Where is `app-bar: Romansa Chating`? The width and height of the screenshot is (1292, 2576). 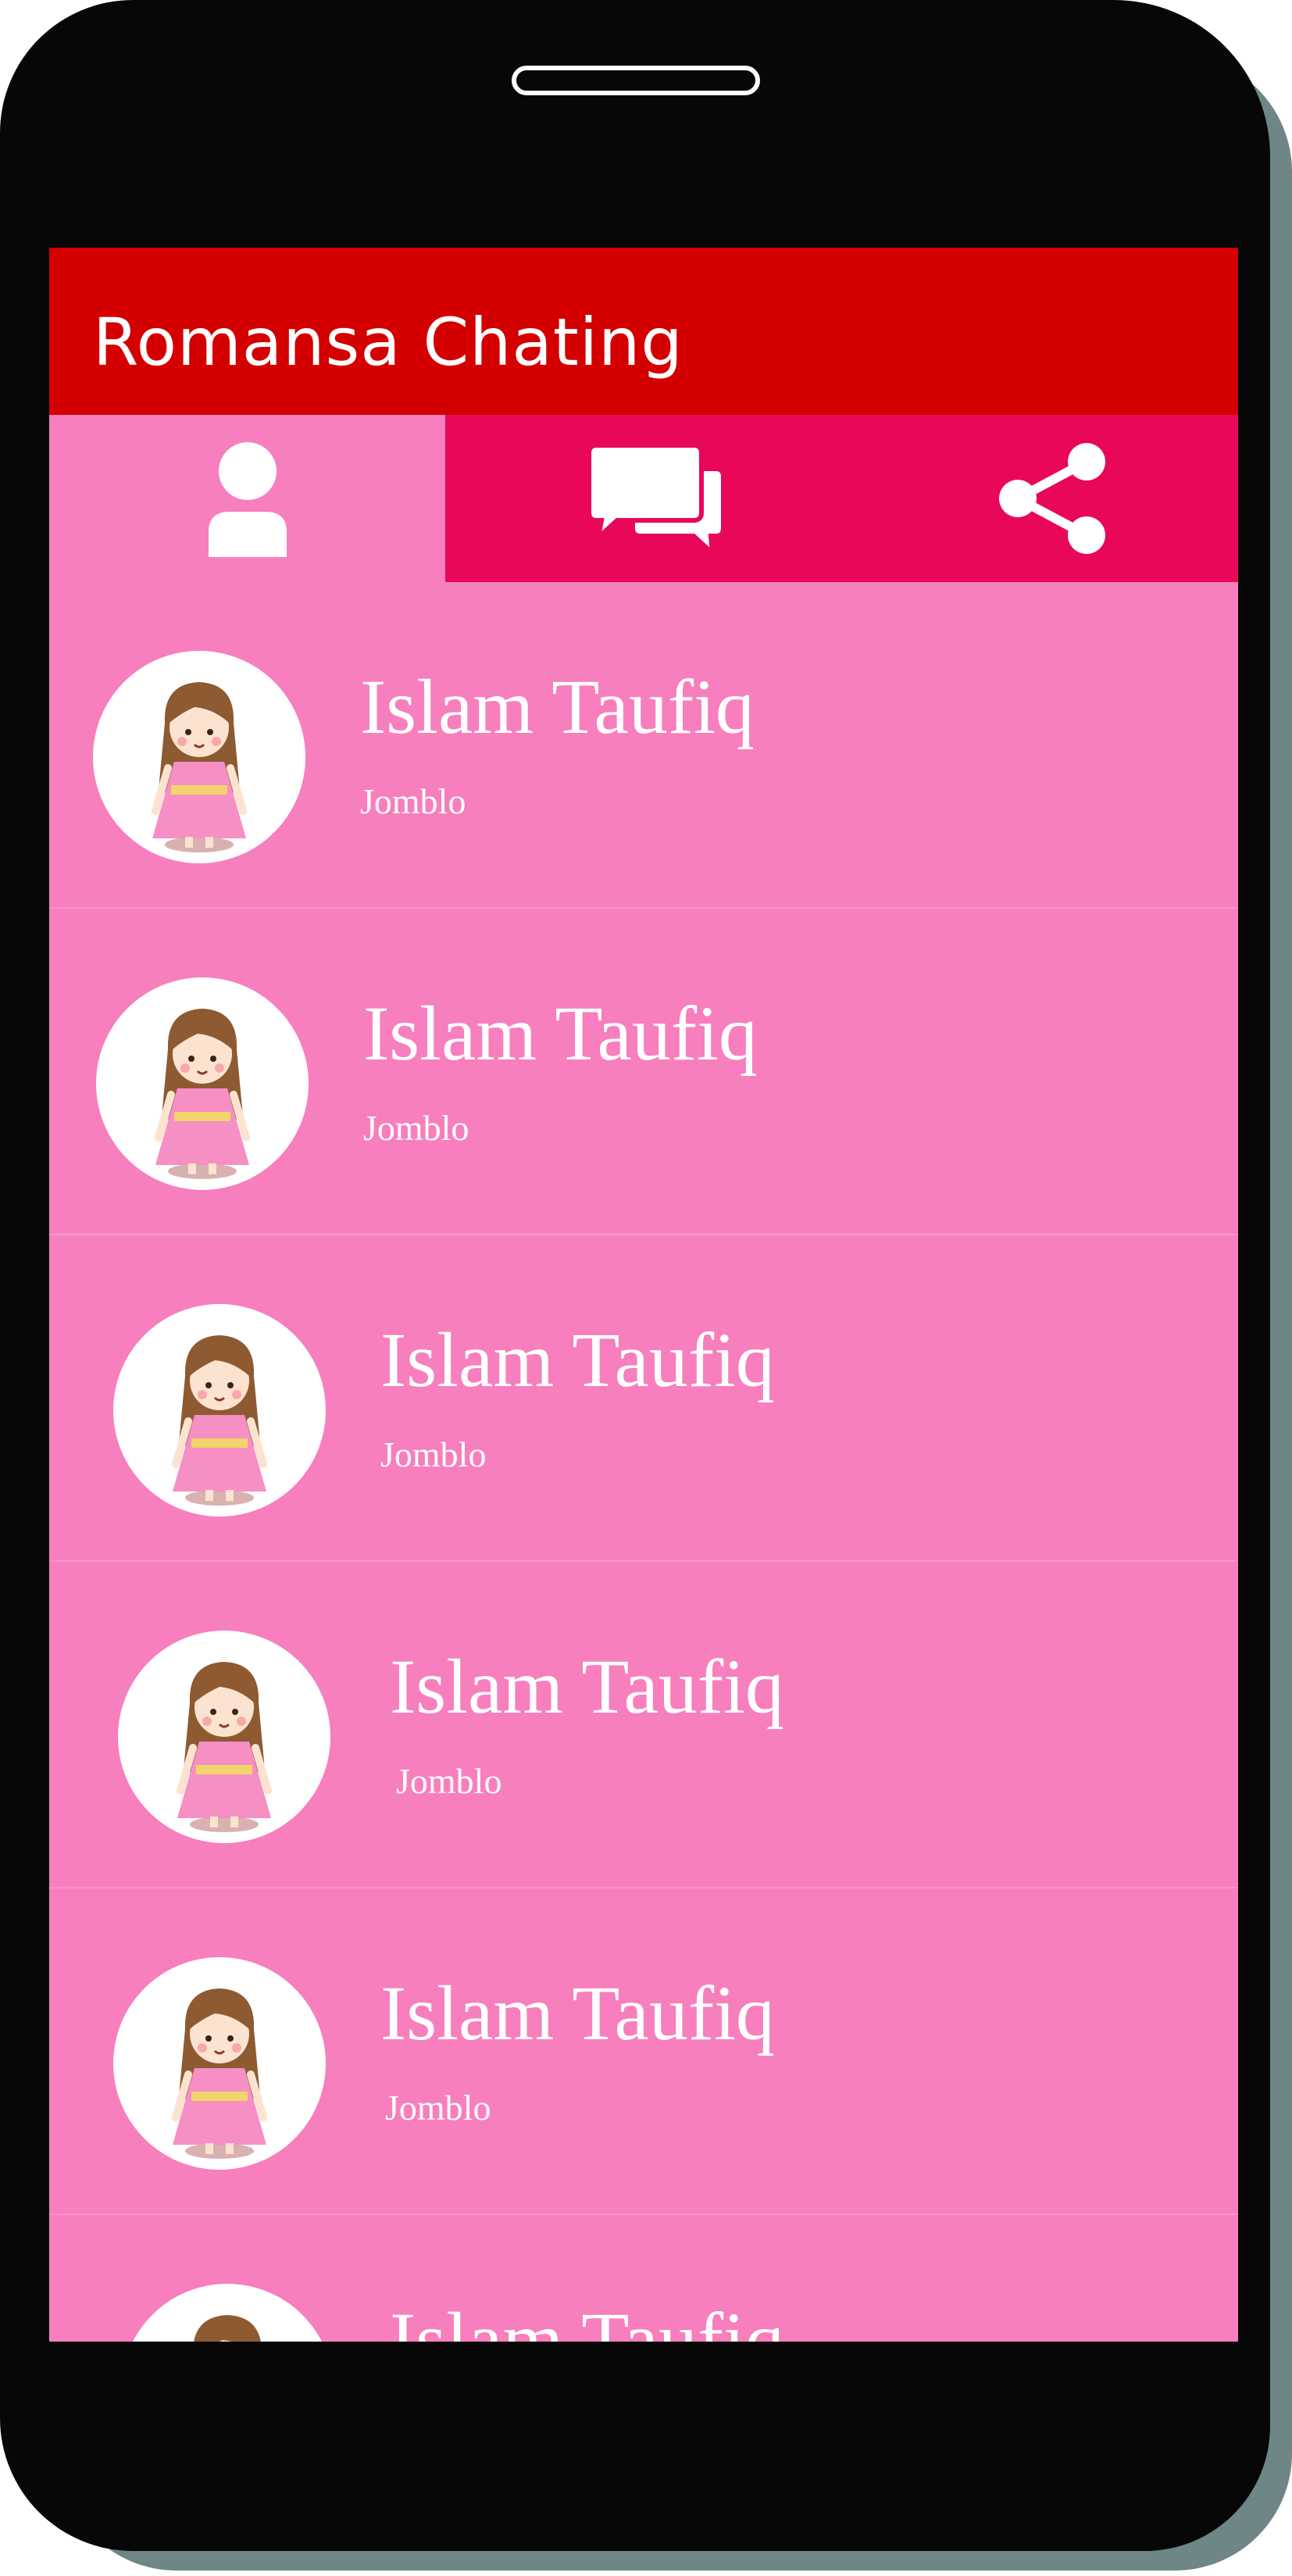
app-bar: Romansa Chating is located at coordinates (643, 332).